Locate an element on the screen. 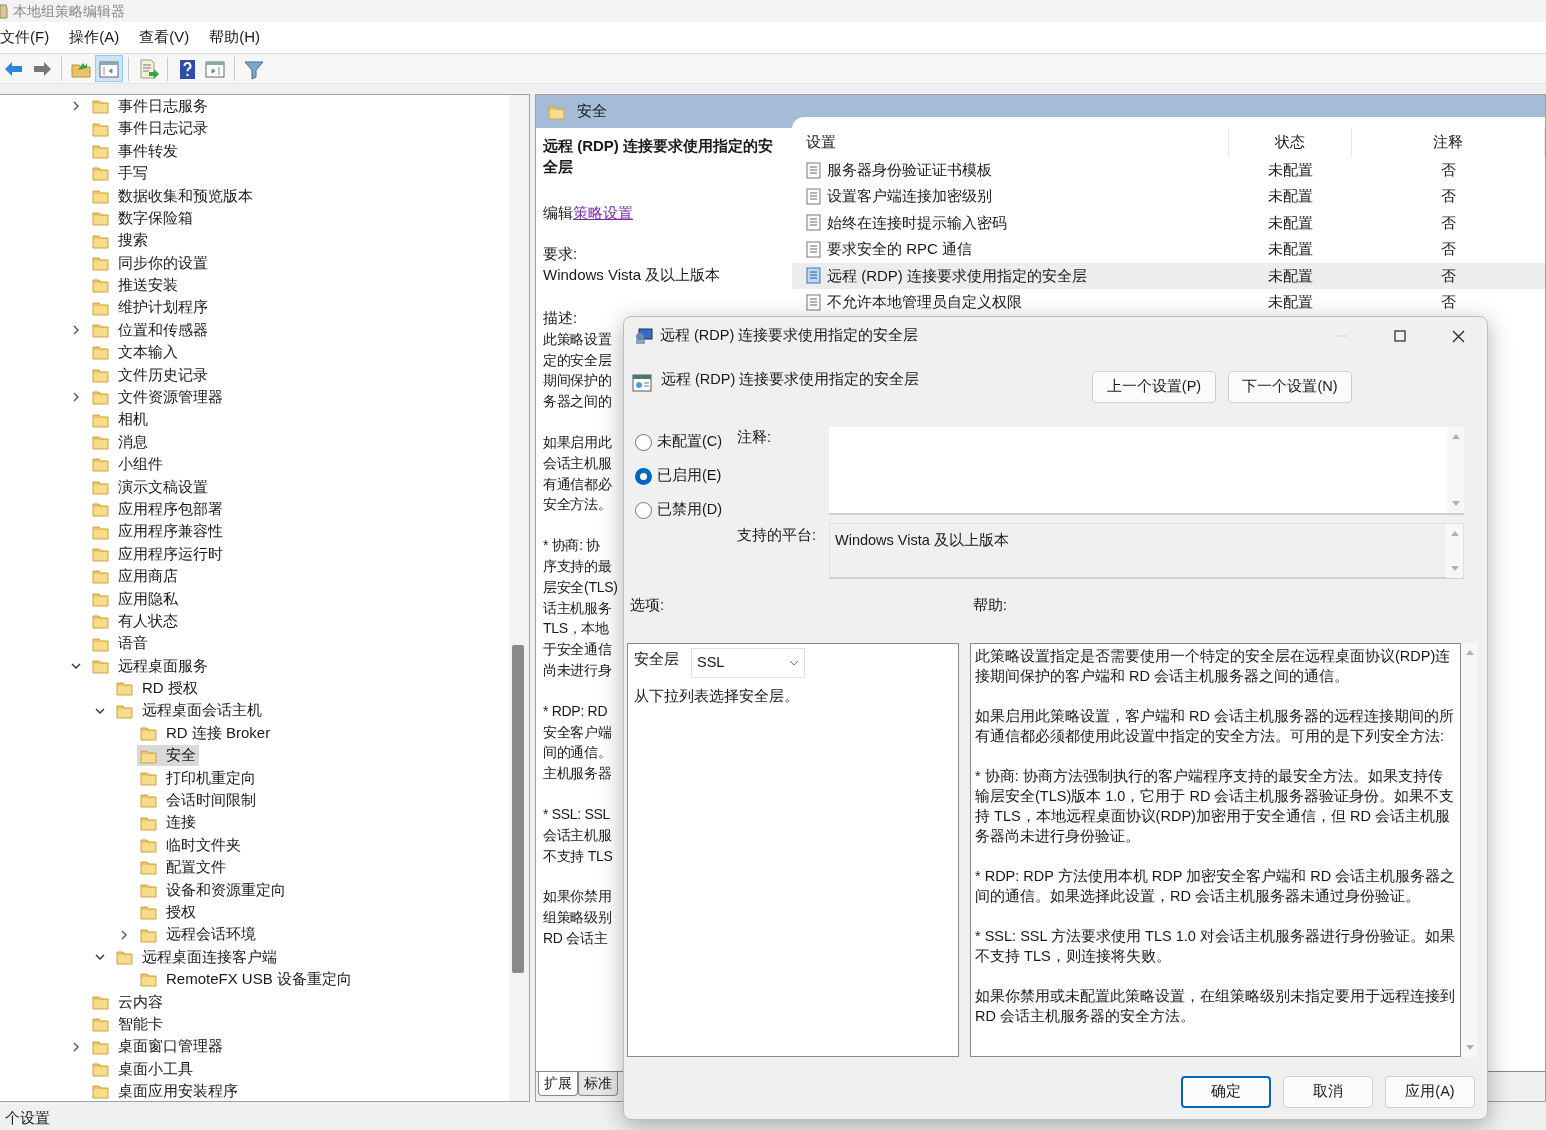  view-tab: 扩展 is located at coordinates (558, 1084).